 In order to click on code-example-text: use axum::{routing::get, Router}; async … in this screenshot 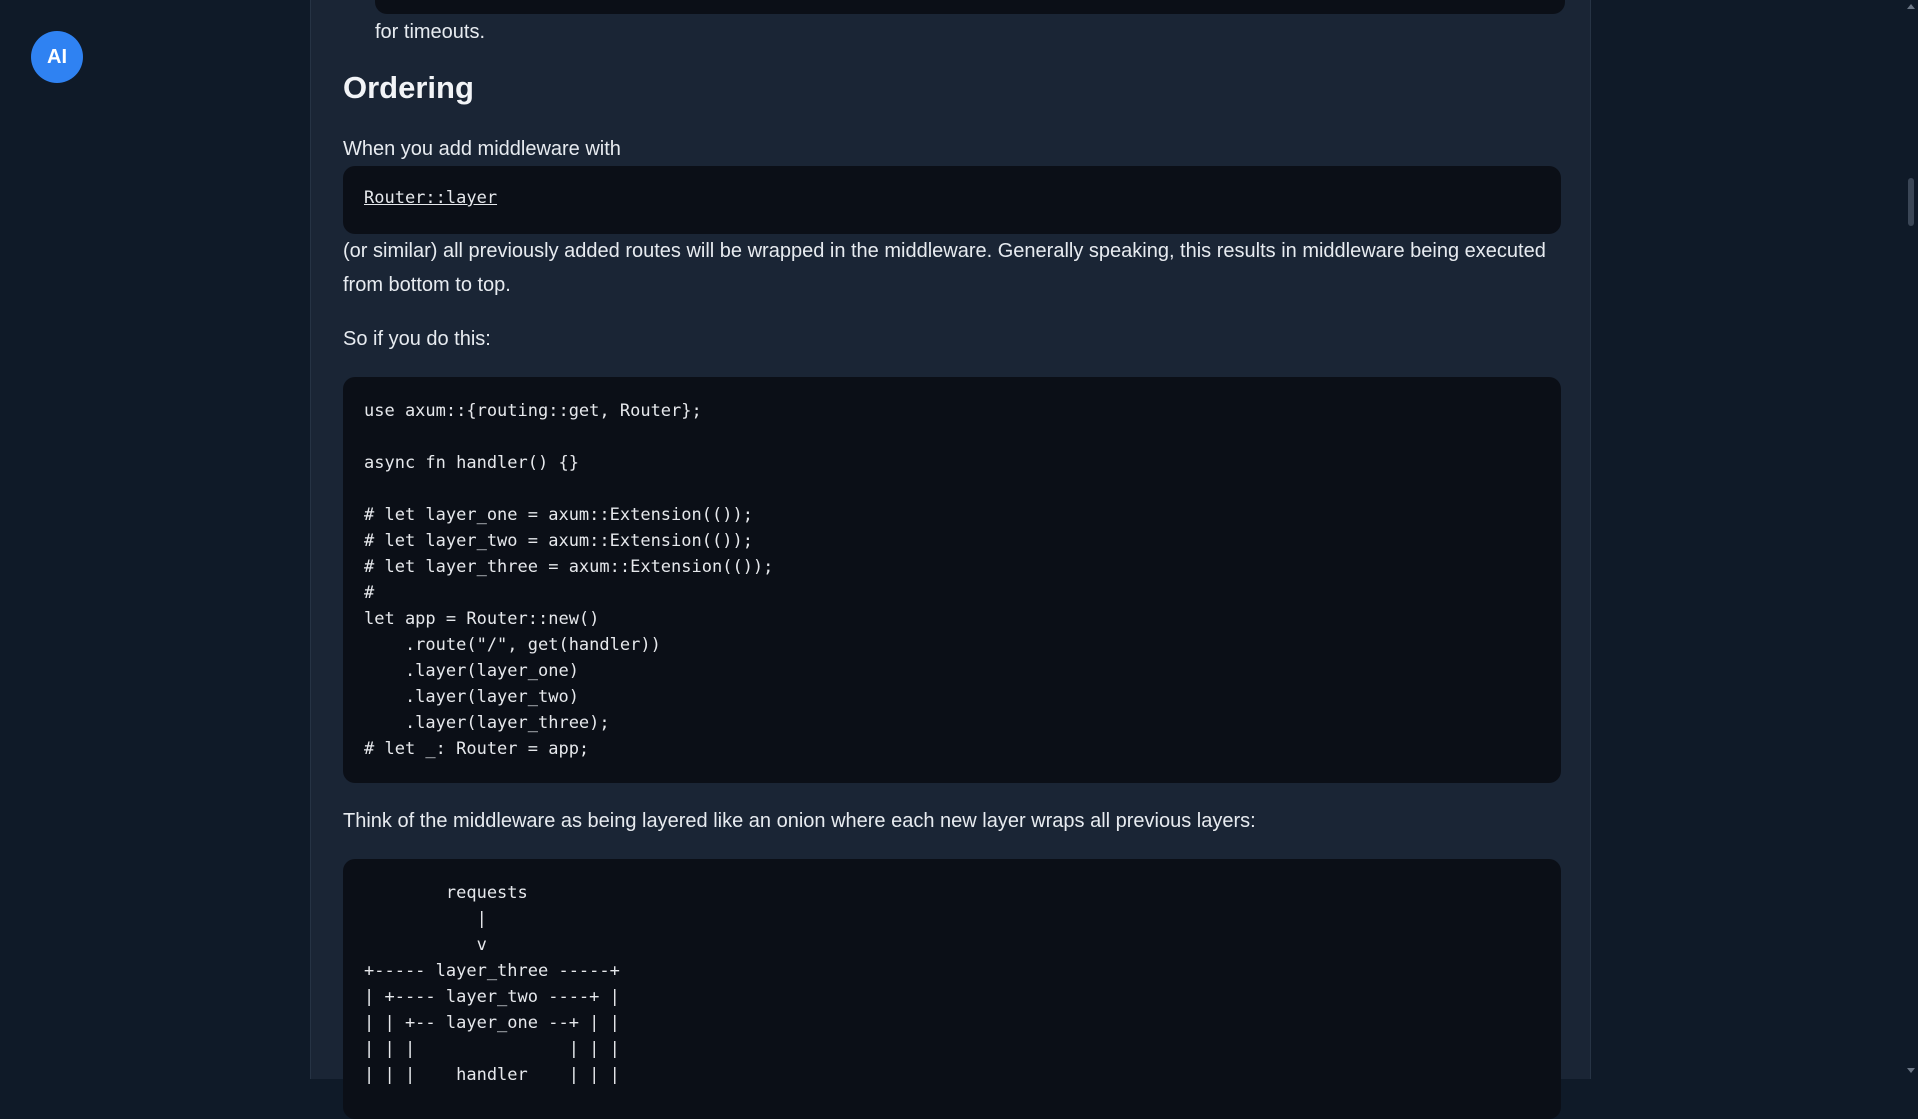, I will do `click(569, 580)`.